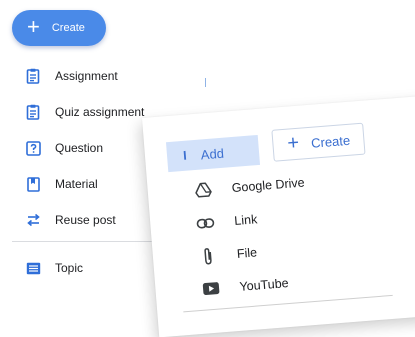 This screenshot has height=337, width=415. Describe the element at coordinates (210, 288) in the screenshot. I see `youtube-icon` at that location.